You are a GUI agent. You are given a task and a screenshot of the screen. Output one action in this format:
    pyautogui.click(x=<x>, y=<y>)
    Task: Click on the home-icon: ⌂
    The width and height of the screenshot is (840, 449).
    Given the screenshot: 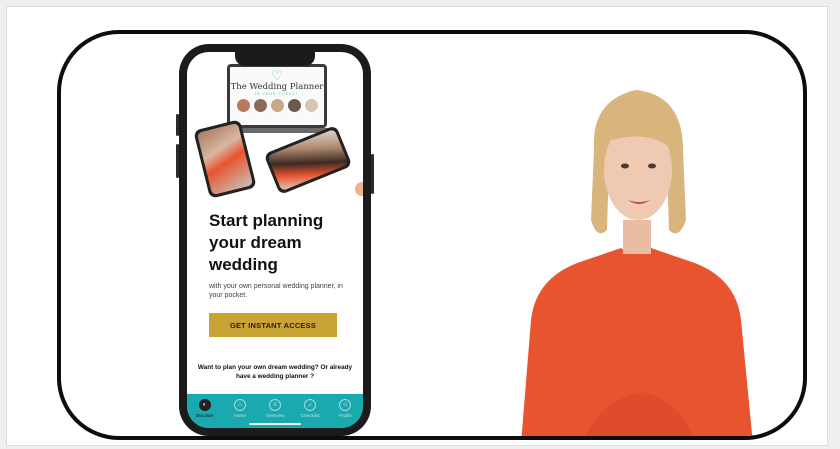 What is the action you would take?
    pyautogui.click(x=239, y=405)
    